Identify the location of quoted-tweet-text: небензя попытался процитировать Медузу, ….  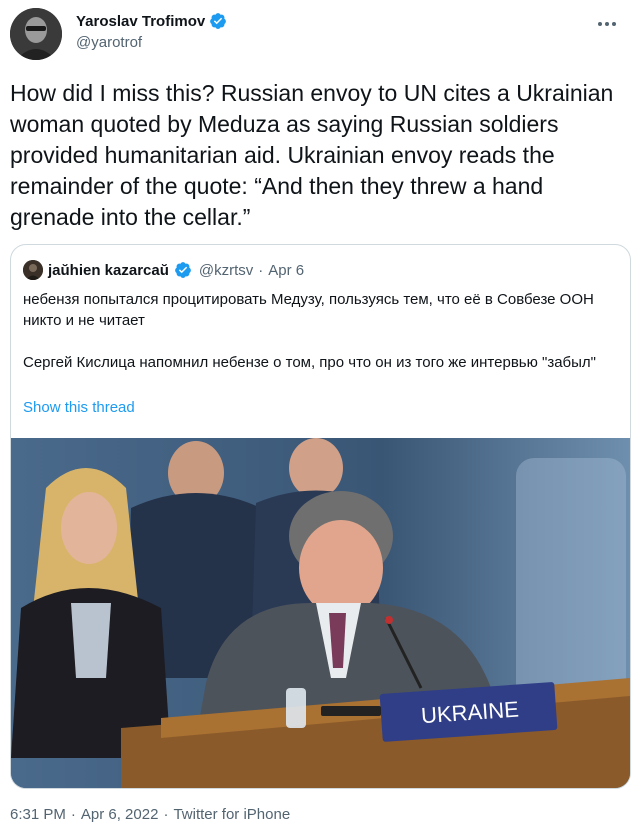
(310, 331).